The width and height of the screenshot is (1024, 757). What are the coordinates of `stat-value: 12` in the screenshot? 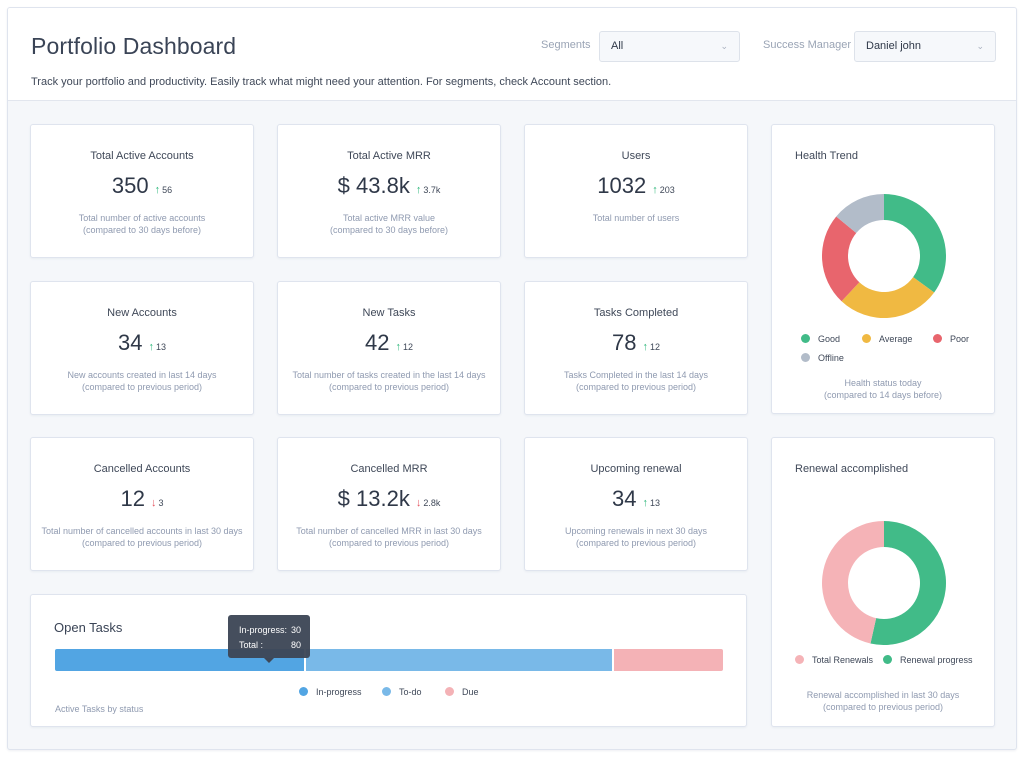 It's located at (132, 498).